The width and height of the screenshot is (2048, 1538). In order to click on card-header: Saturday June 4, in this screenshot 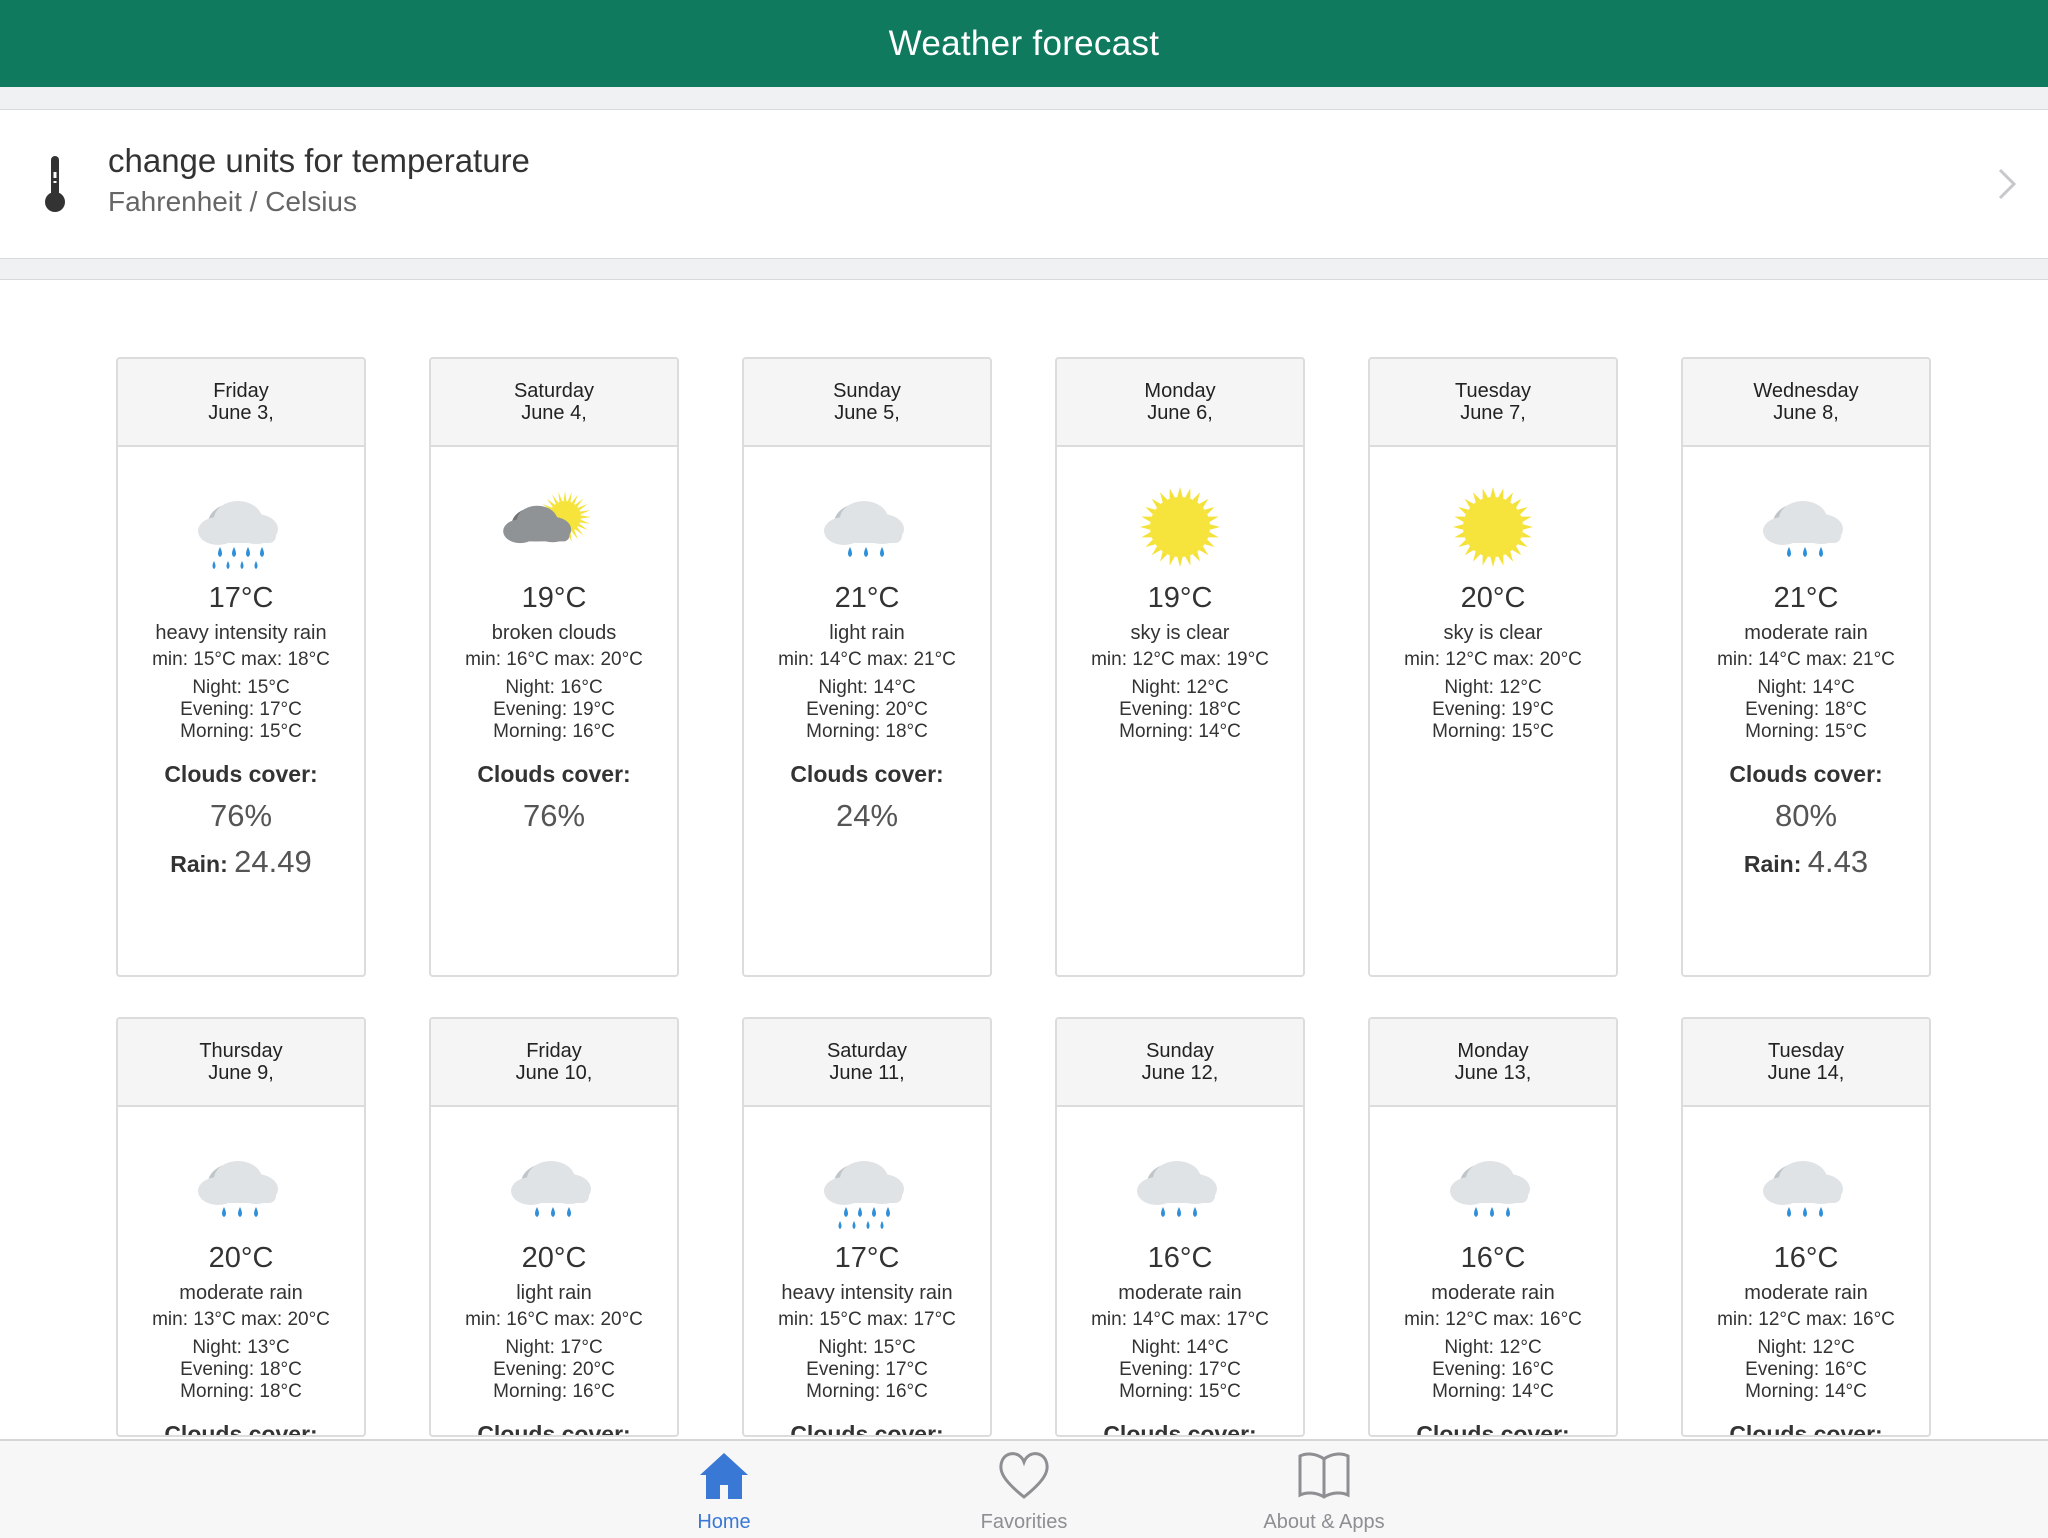, I will do `click(554, 403)`.